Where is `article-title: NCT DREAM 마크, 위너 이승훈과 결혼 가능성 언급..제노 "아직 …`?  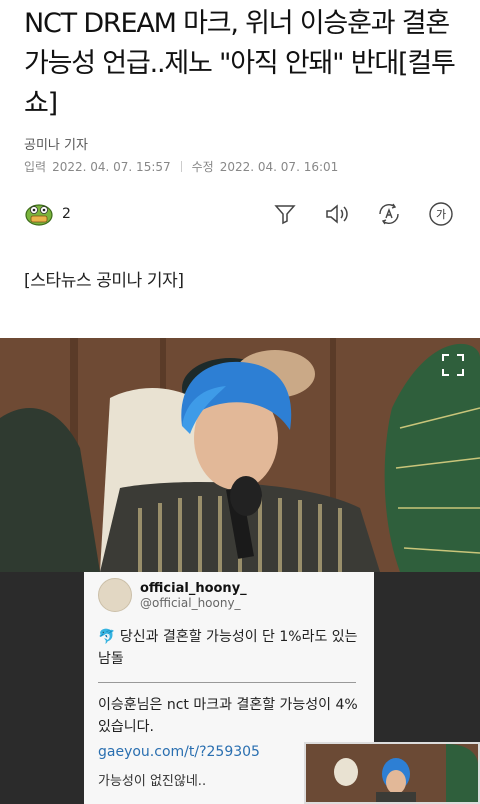
article-title: NCT DREAM 마크, 위너 이승훈과 결혼 가능성 언급..제노 "아직 … is located at coordinates (240, 63).